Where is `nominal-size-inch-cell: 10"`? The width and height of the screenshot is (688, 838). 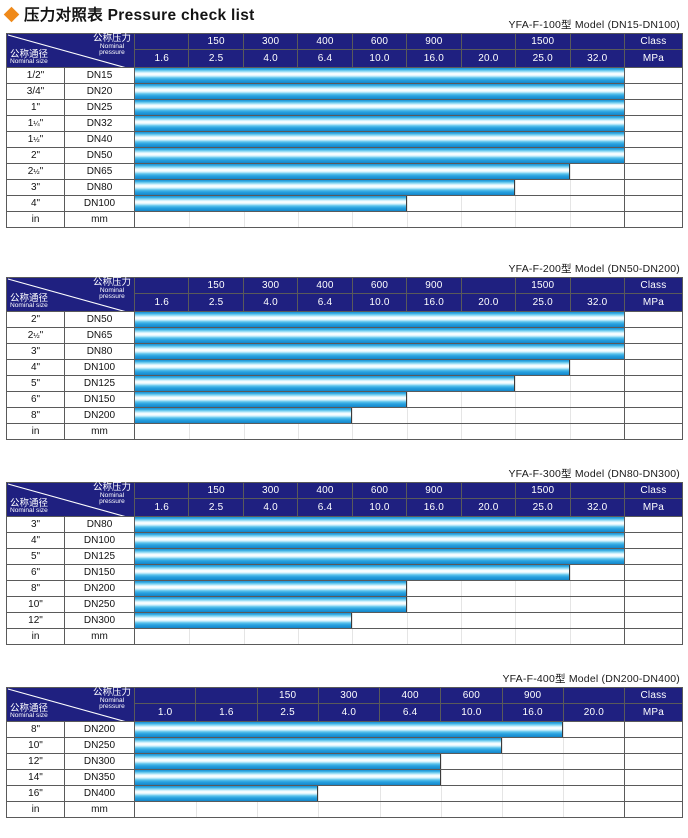
nominal-size-inch-cell: 10" is located at coordinates (35, 604).